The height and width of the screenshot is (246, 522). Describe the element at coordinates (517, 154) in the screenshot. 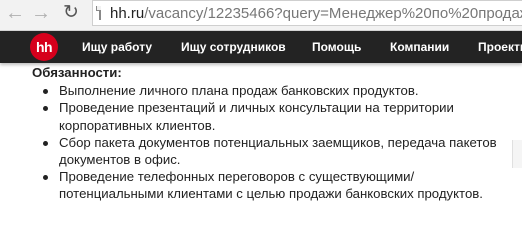

I see `scrollbar` at that location.